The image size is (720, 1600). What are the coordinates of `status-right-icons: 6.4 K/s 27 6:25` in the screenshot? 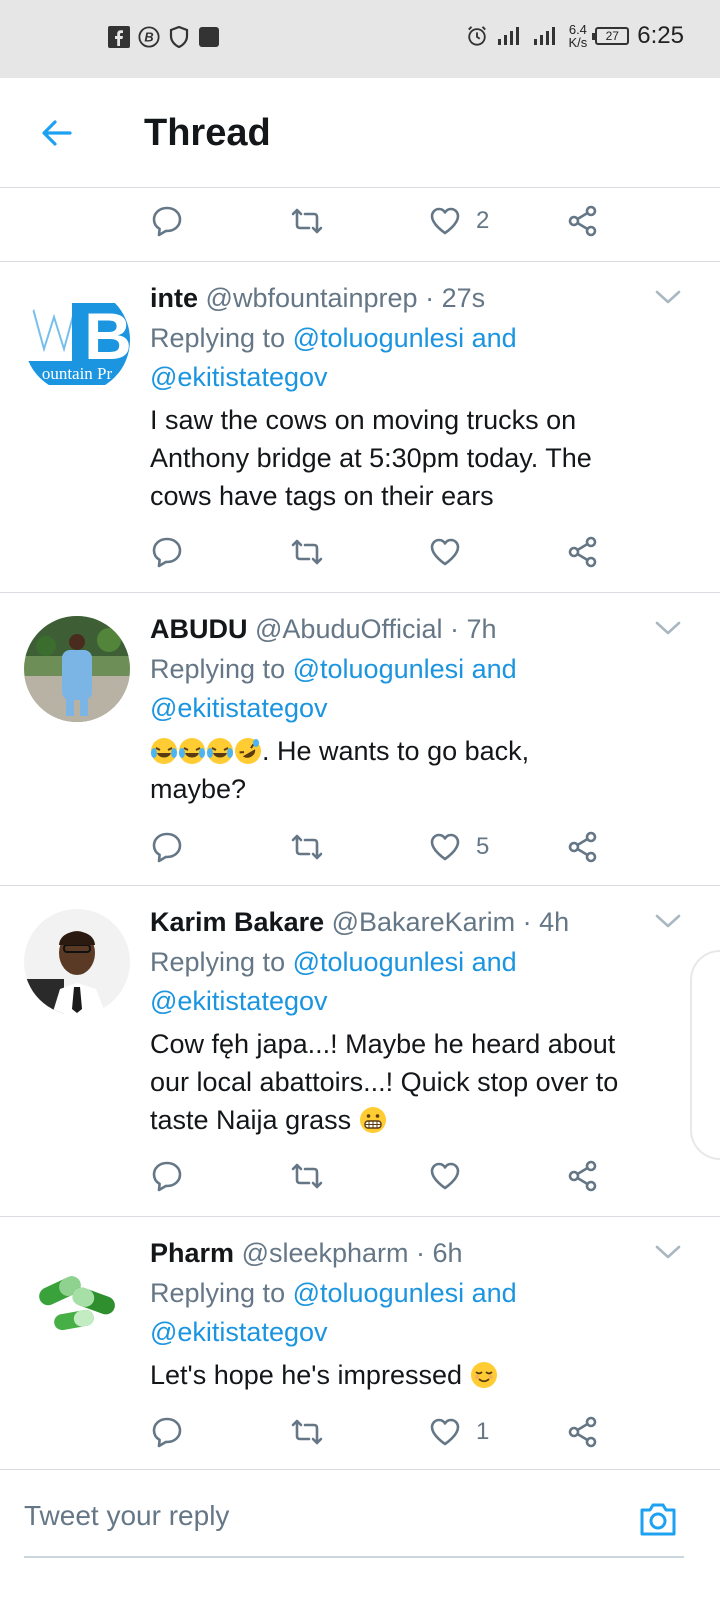 It's located at (575, 36).